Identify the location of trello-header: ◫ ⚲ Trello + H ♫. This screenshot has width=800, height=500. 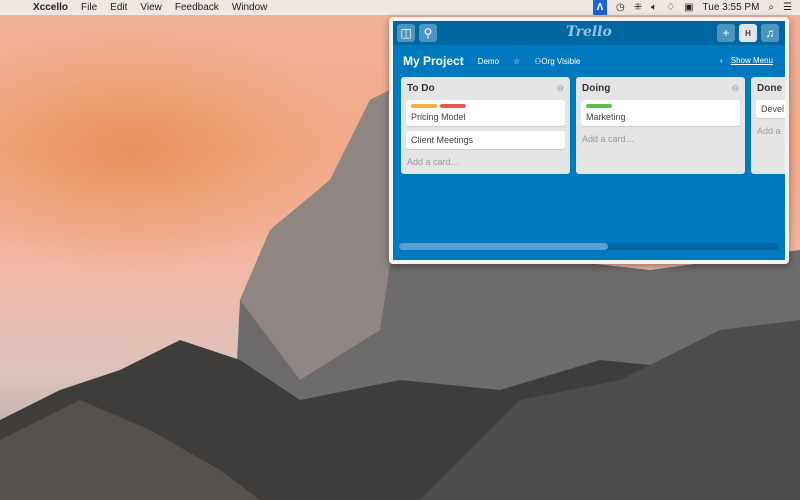
(589, 33).